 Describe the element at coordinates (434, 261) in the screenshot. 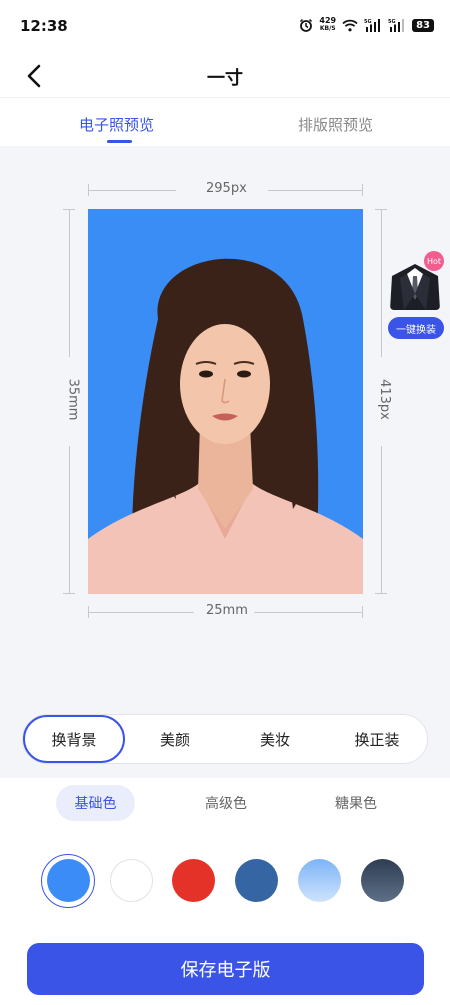

I see `hot-badge: Hot` at that location.